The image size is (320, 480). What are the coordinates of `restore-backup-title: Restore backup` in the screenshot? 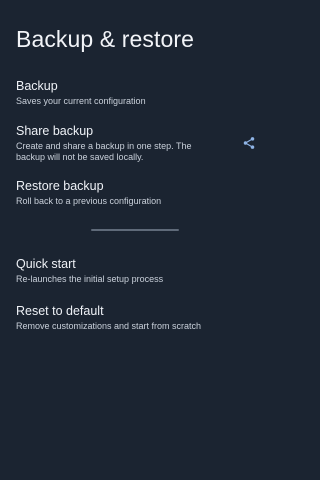 It's located at (60, 186).